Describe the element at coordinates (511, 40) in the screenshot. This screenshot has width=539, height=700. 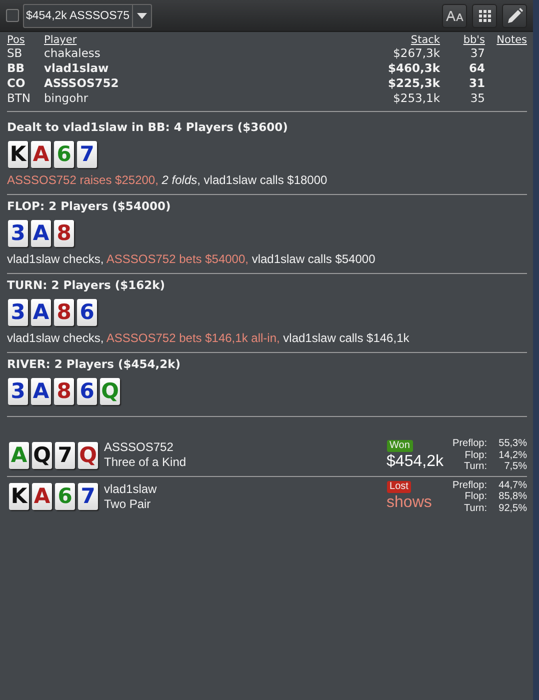
I see `column-header: Notes` at that location.